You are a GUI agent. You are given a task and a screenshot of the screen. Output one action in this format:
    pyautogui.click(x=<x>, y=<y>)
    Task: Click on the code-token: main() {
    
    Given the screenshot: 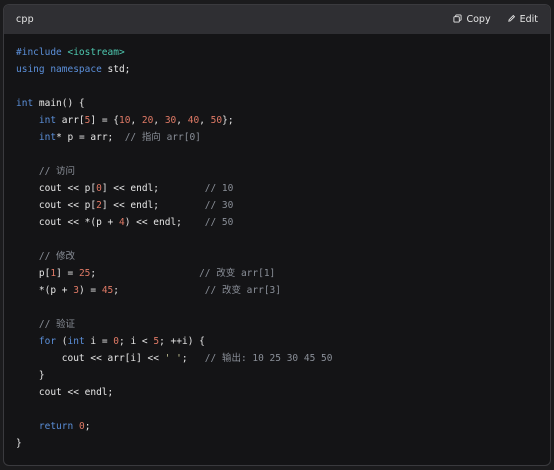 What is the action you would take?
    pyautogui.click(x=59, y=103)
    